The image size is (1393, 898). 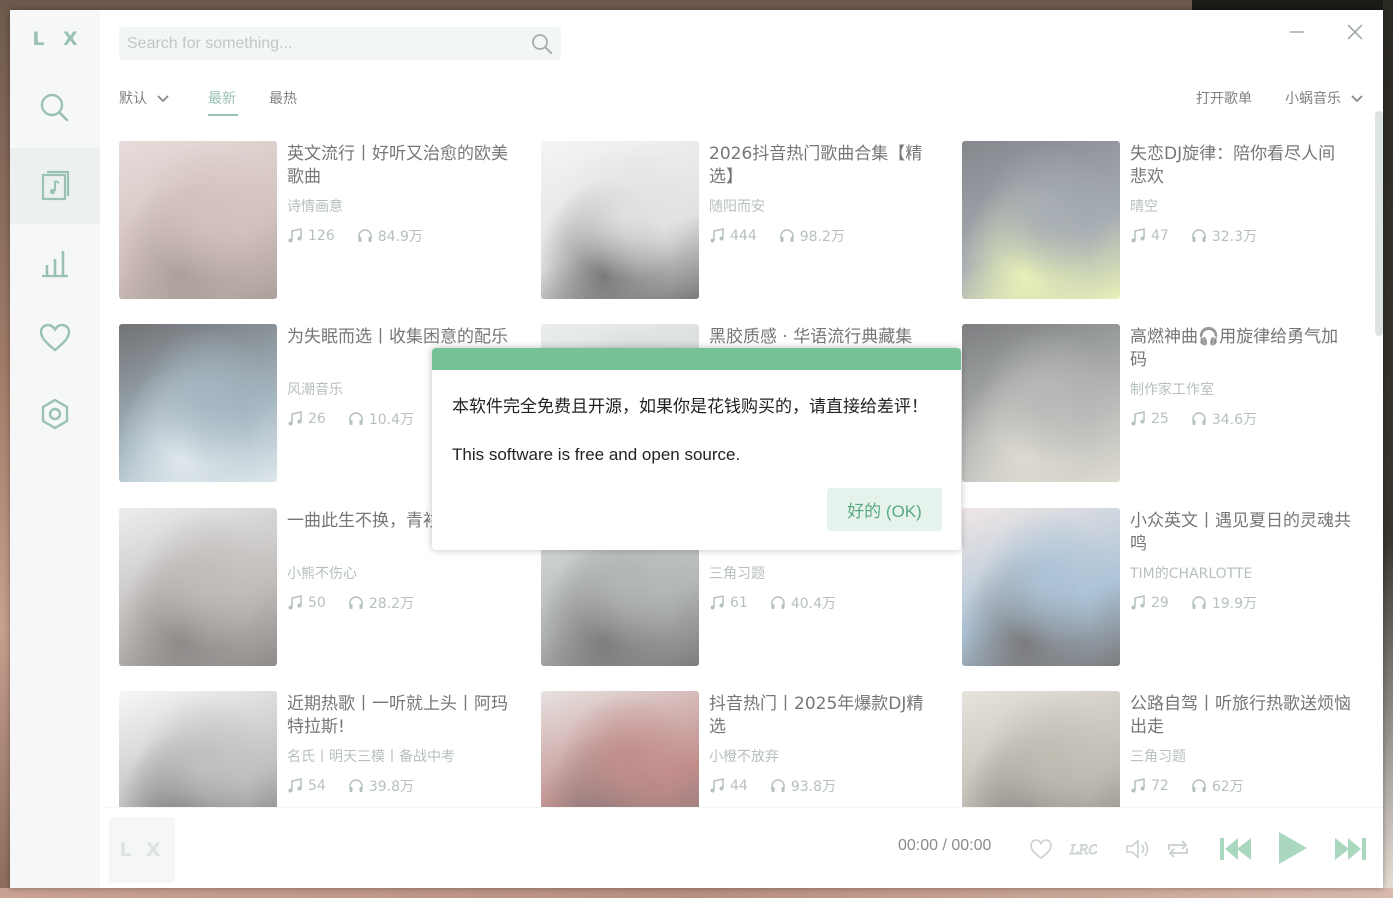 I want to click on dialog-message-en: This software is free and open source., so click(x=596, y=454).